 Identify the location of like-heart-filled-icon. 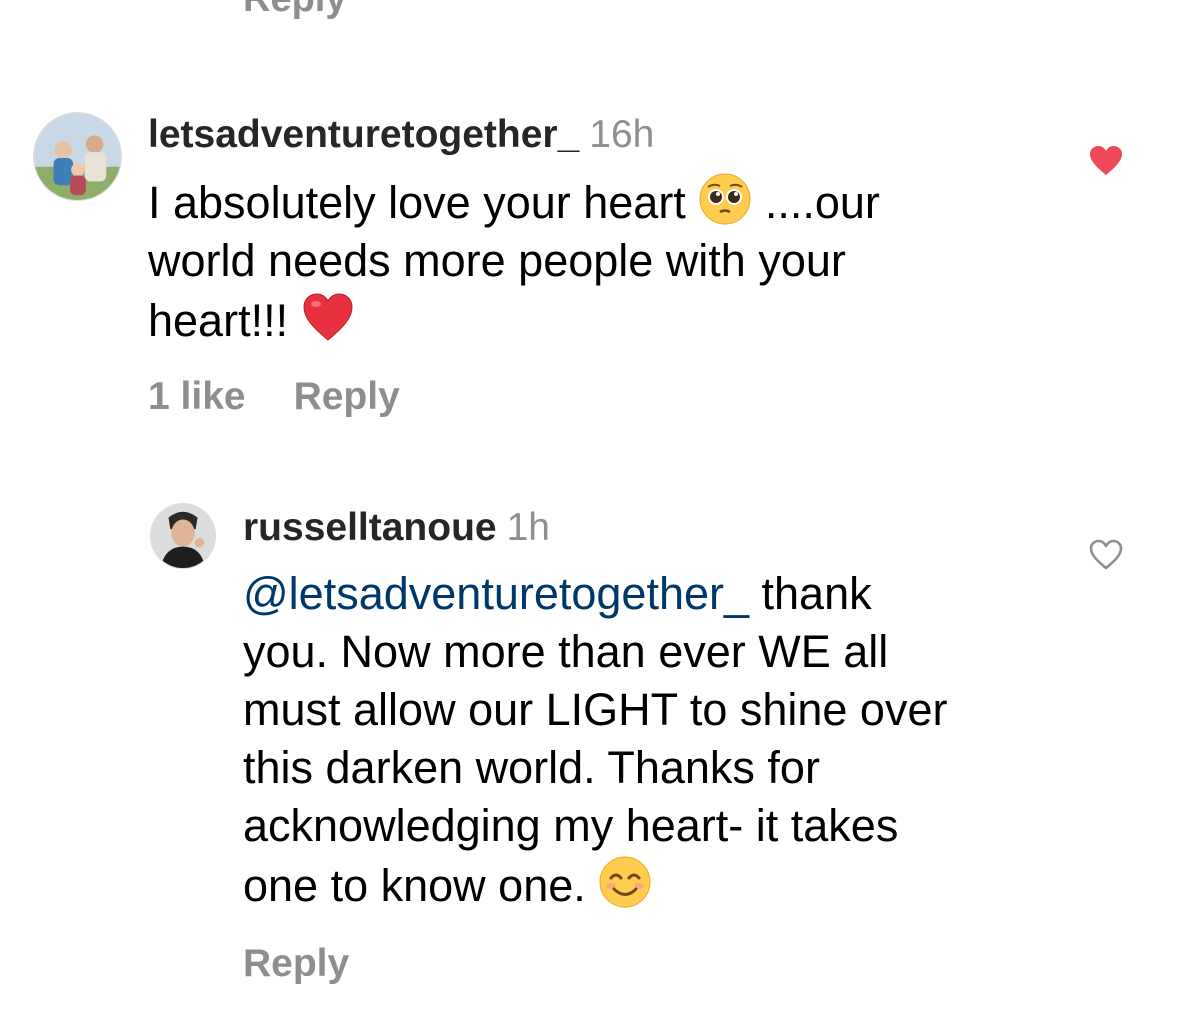
(1106, 161).